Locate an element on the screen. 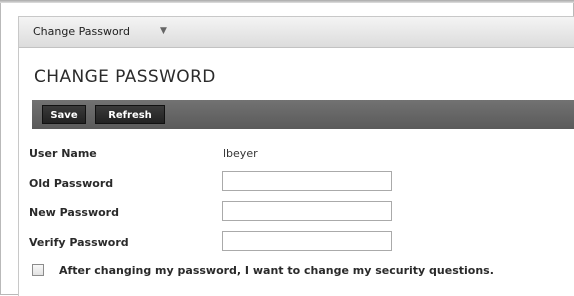  toolbar: Save Refresh is located at coordinates (303, 114).